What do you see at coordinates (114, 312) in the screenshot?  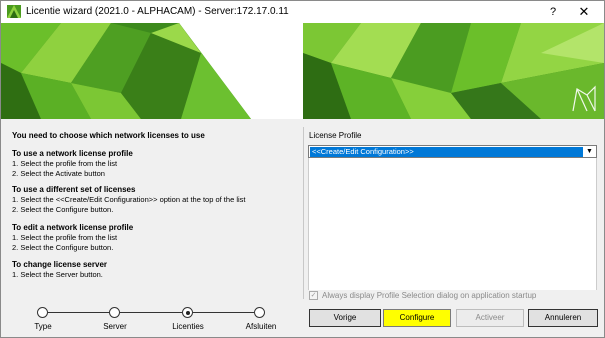 I see `step-indicator-server` at bounding box center [114, 312].